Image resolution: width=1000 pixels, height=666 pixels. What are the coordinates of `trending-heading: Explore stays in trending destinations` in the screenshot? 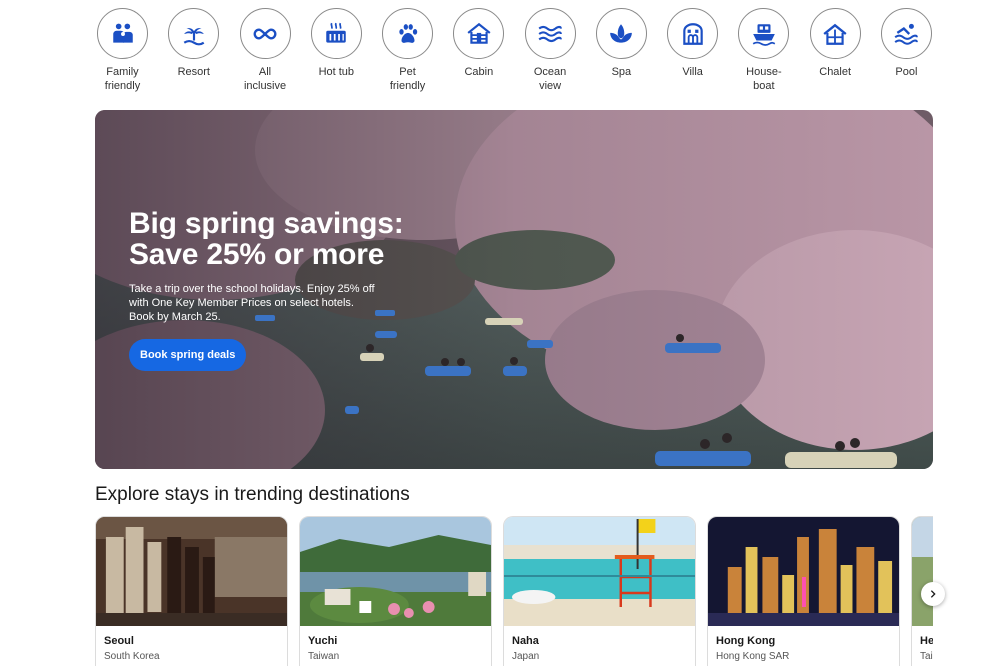 It's located at (252, 494).